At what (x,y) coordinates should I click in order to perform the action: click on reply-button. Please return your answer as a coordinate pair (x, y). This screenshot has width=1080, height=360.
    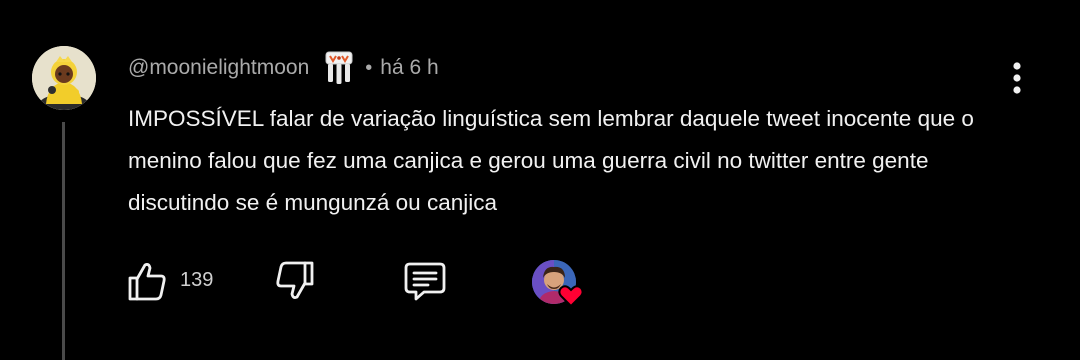
    Looking at the image, I should click on (425, 281).